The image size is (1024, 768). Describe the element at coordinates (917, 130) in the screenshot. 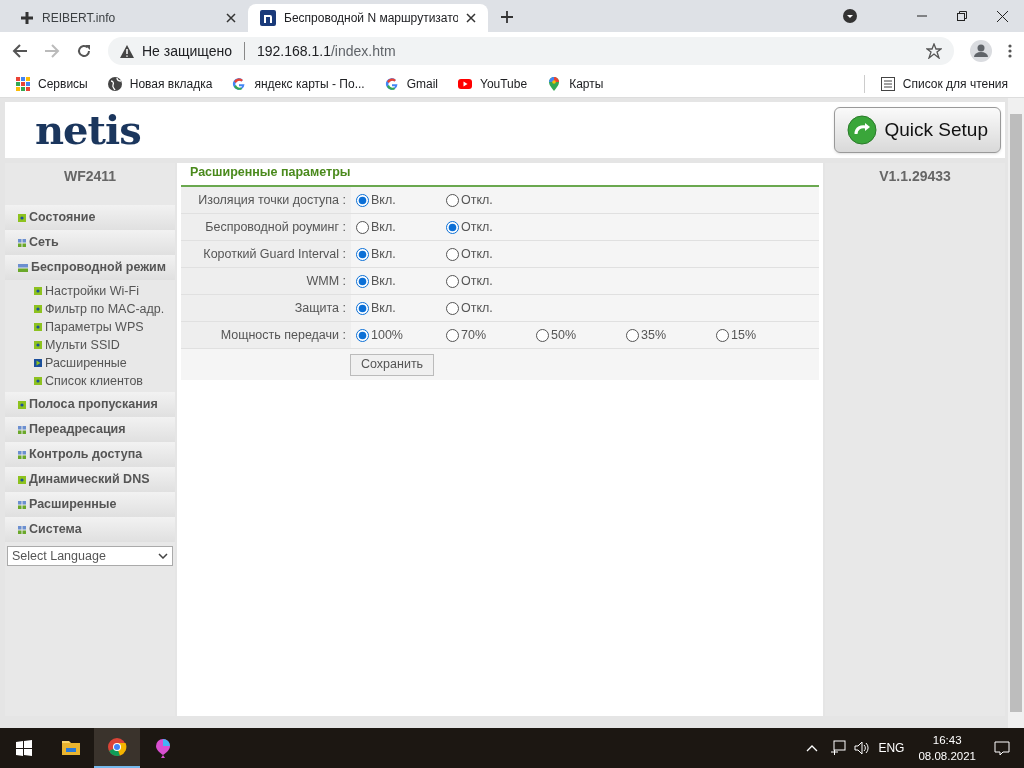

I see `quick-setup-button: Quick Setup` at that location.